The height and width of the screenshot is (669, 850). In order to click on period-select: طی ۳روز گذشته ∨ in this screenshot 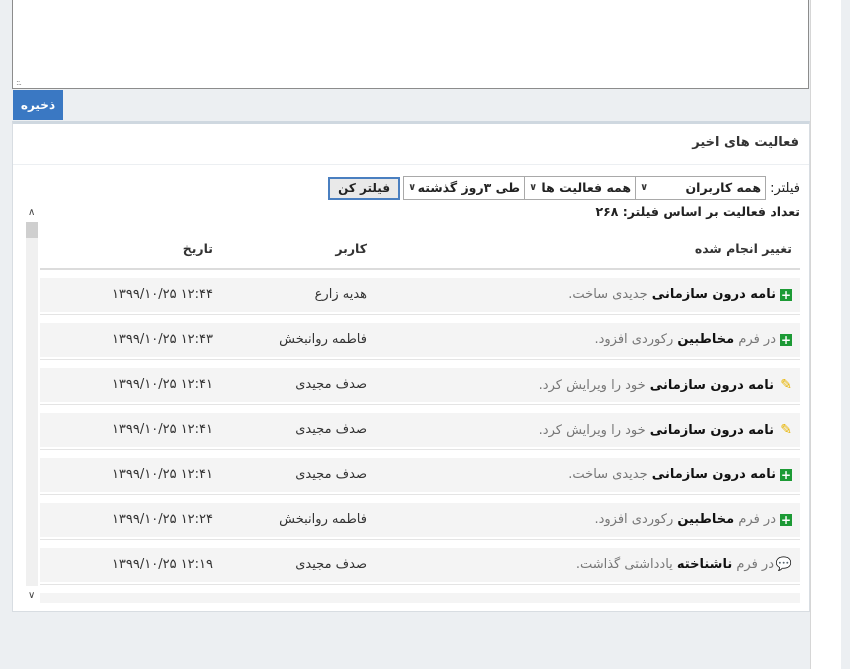, I will do `click(464, 188)`.